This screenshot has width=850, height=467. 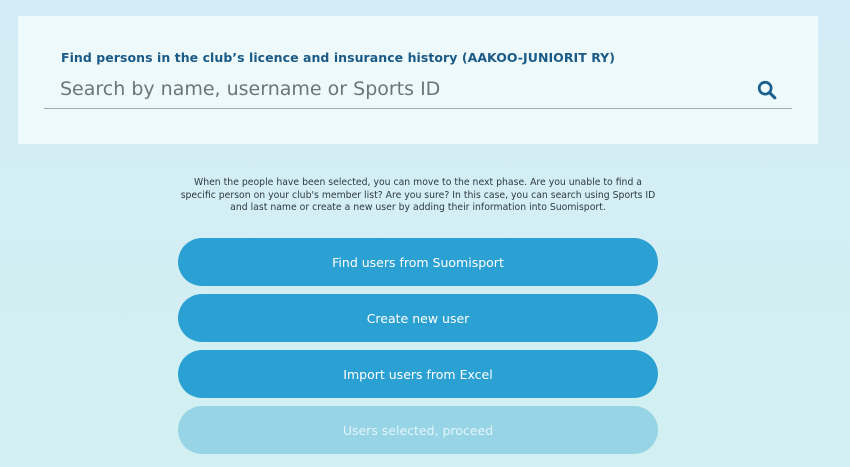 What do you see at coordinates (418, 262) in the screenshot?
I see `find-users-button: Find users from Suomisport` at bounding box center [418, 262].